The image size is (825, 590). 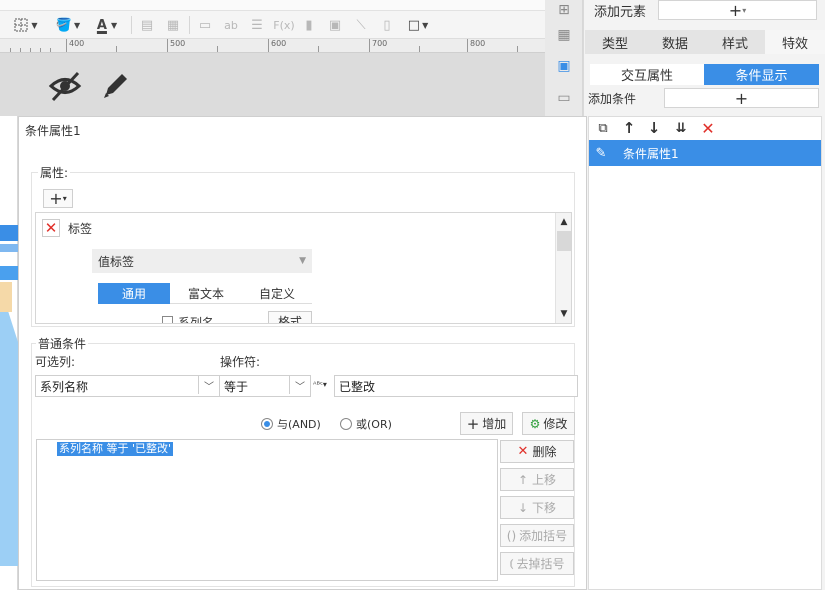 What do you see at coordinates (346, 424) in the screenshot?
I see `or-radio-dot` at bounding box center [346, 424].